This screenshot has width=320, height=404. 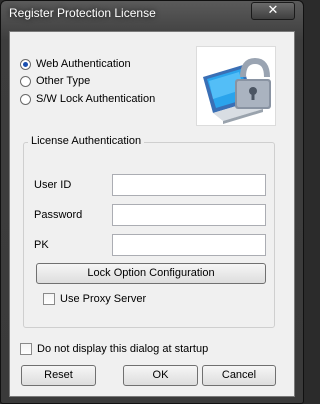 I want to click on checkbox-label: Do not display this dialog at startup, so click(x=123, y=349).